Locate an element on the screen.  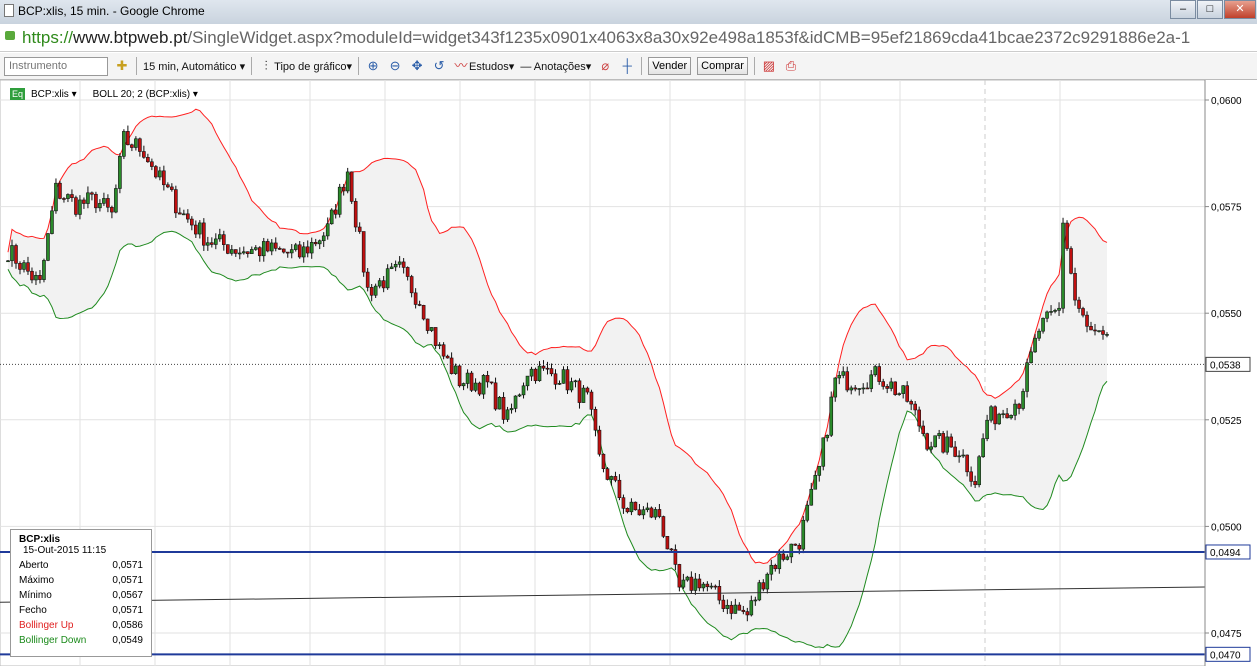
settings-chart-icon: ▨ is located at coordinates (769, 66).